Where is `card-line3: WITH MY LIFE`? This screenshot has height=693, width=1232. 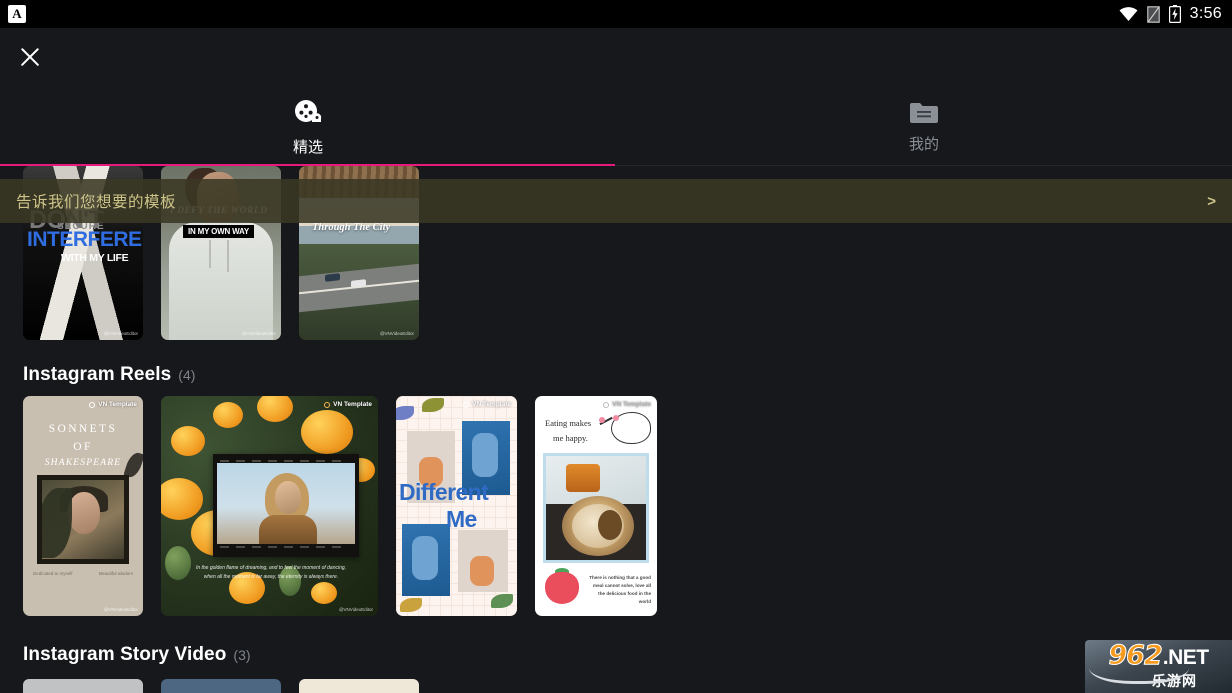
card-line3: WITH MY LIFE is located at coordinates (95, 258).